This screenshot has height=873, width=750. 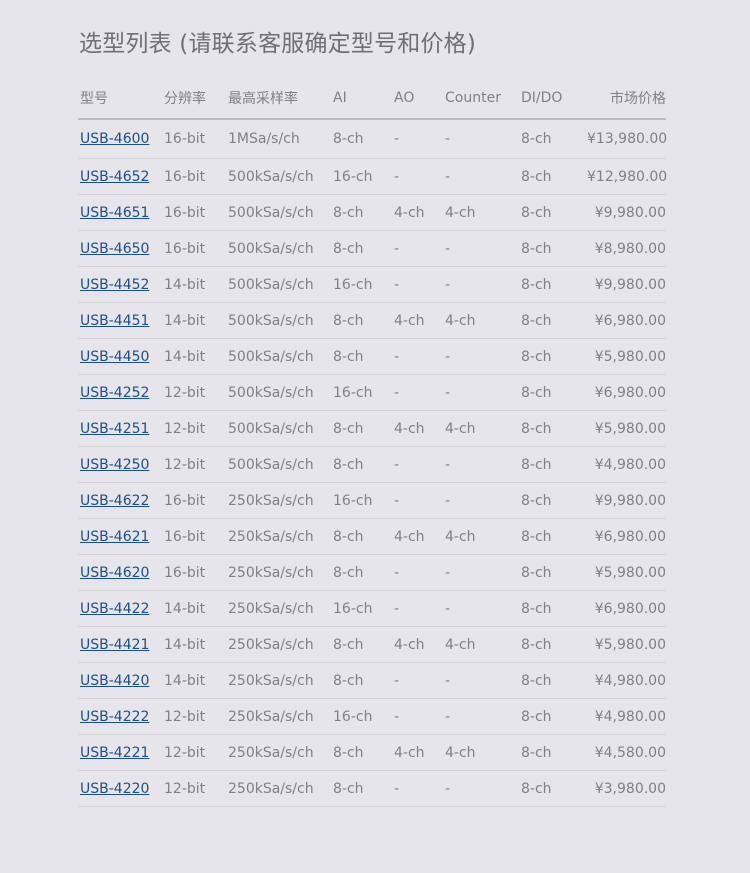 I want to click on model-cell: USB-4600, so click(x=121, y=139).